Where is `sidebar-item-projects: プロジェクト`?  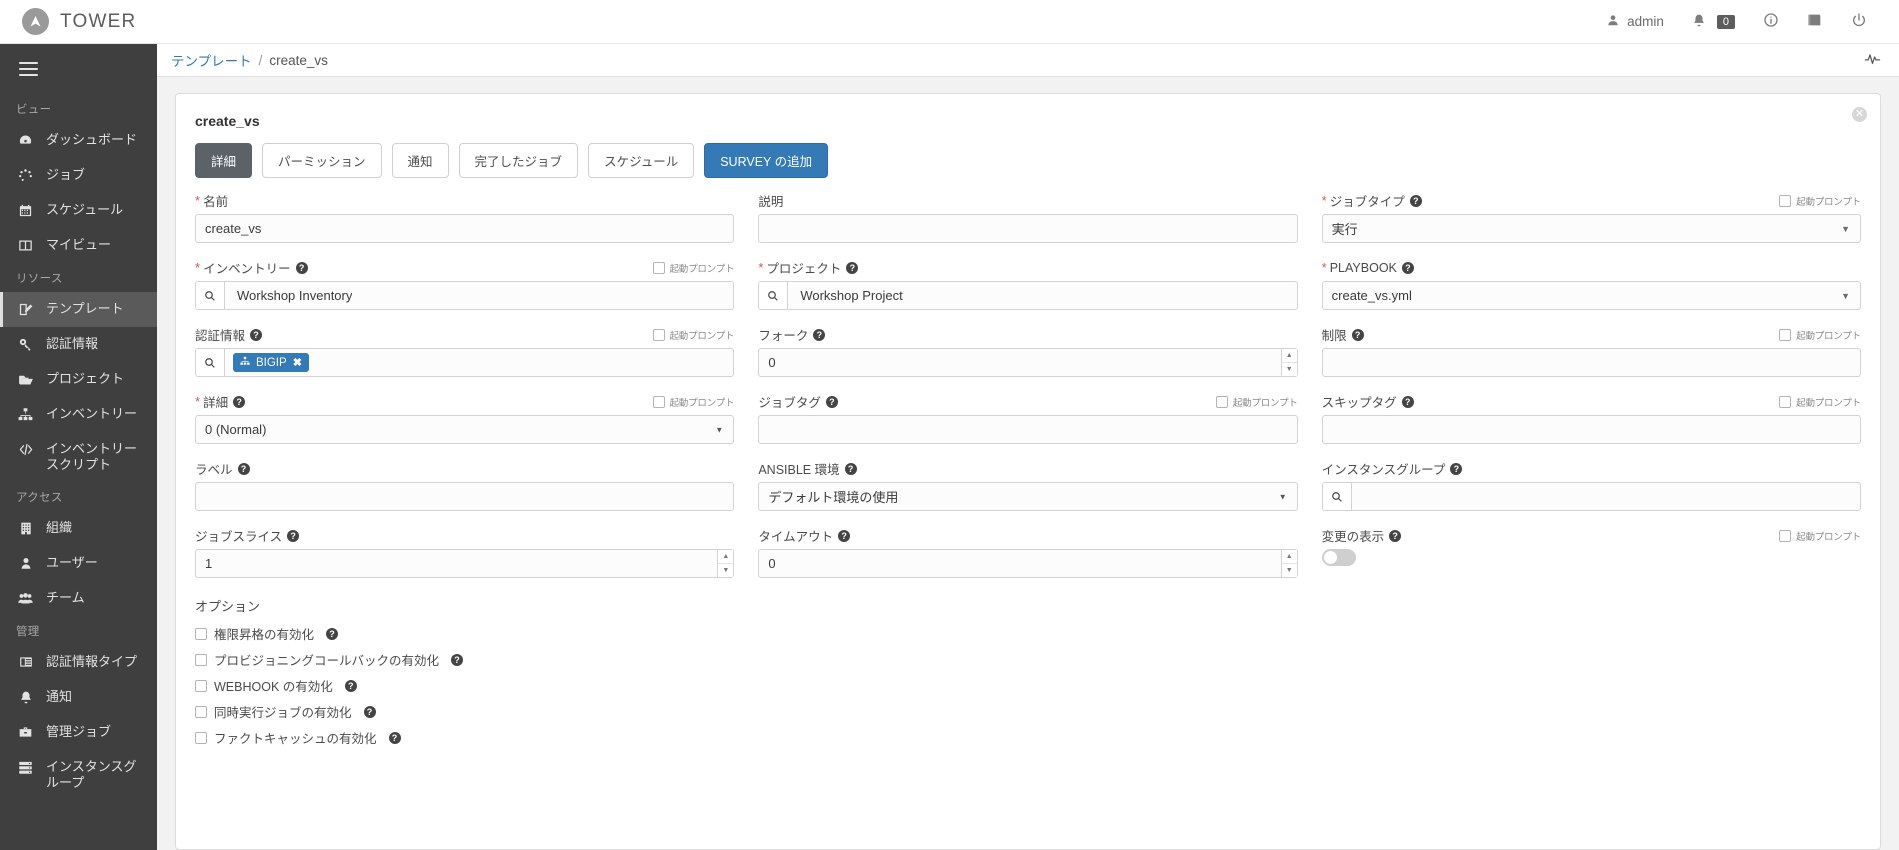 sidebar-item-projects: プロジェクト is located at coordinates (78, 379).